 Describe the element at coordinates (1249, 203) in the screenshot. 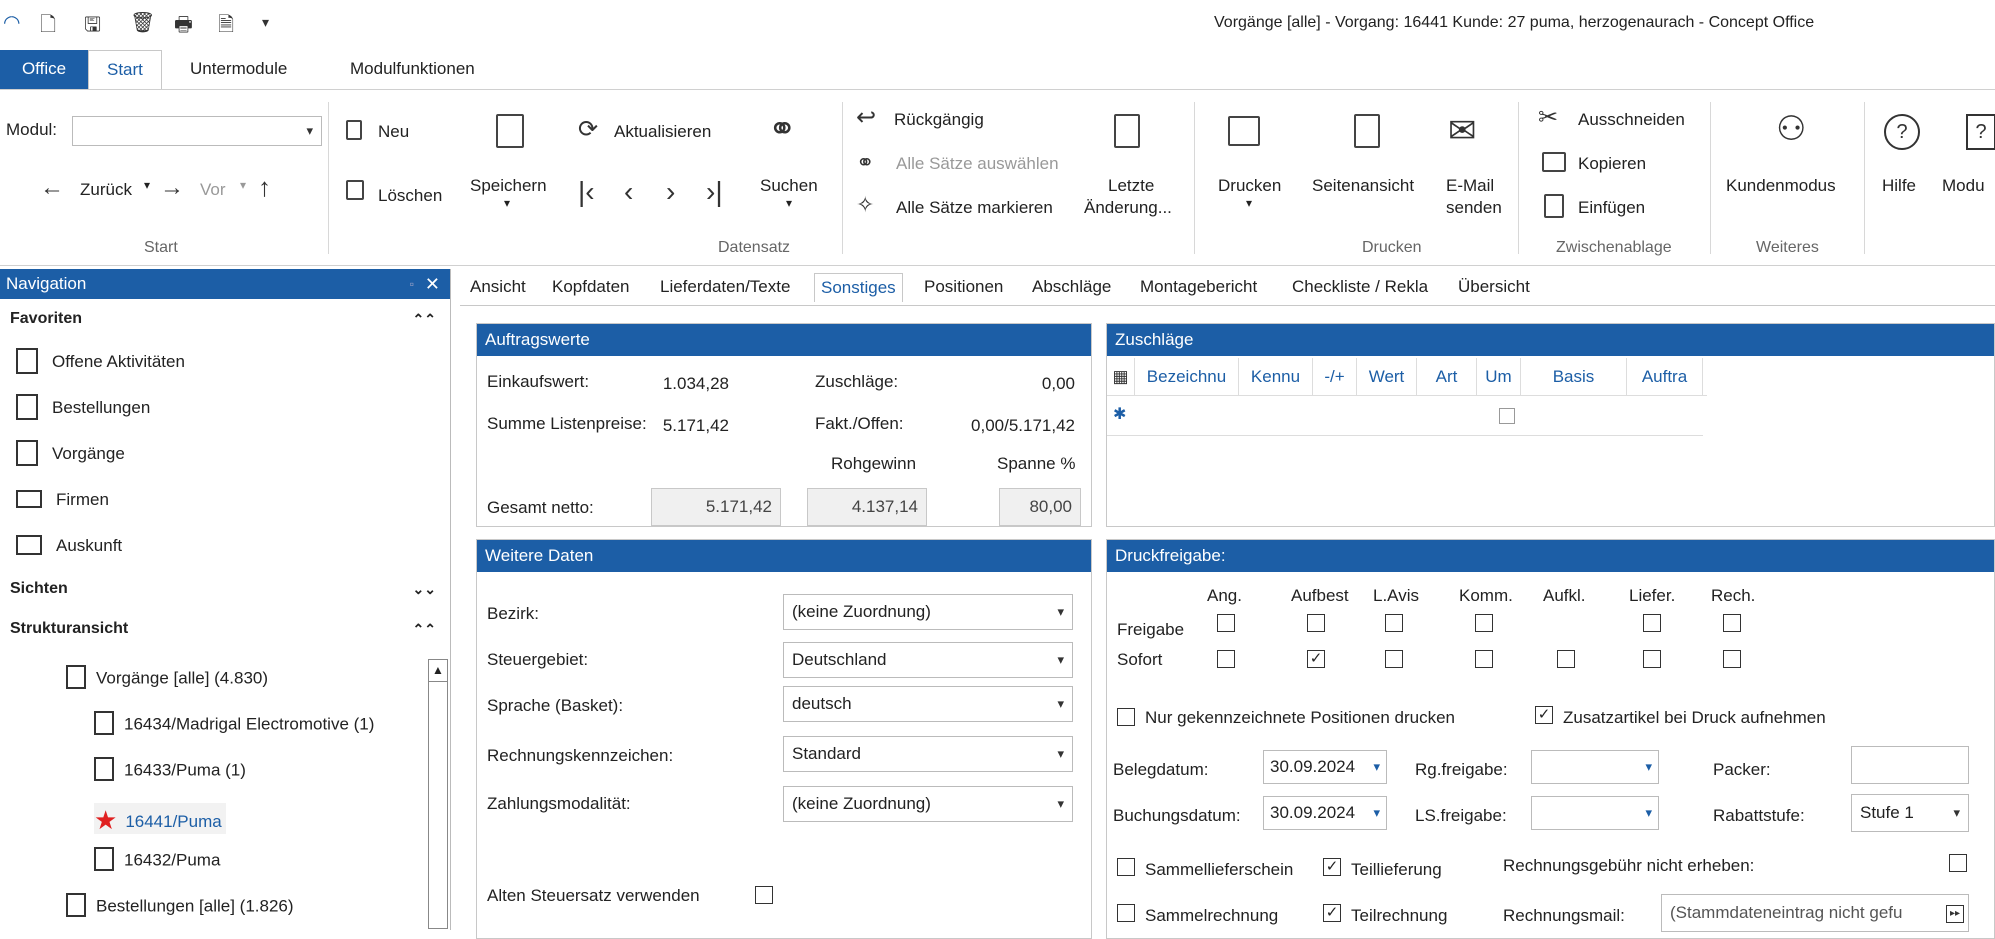

I see `print-dropdown-icon: ▾` at that location.